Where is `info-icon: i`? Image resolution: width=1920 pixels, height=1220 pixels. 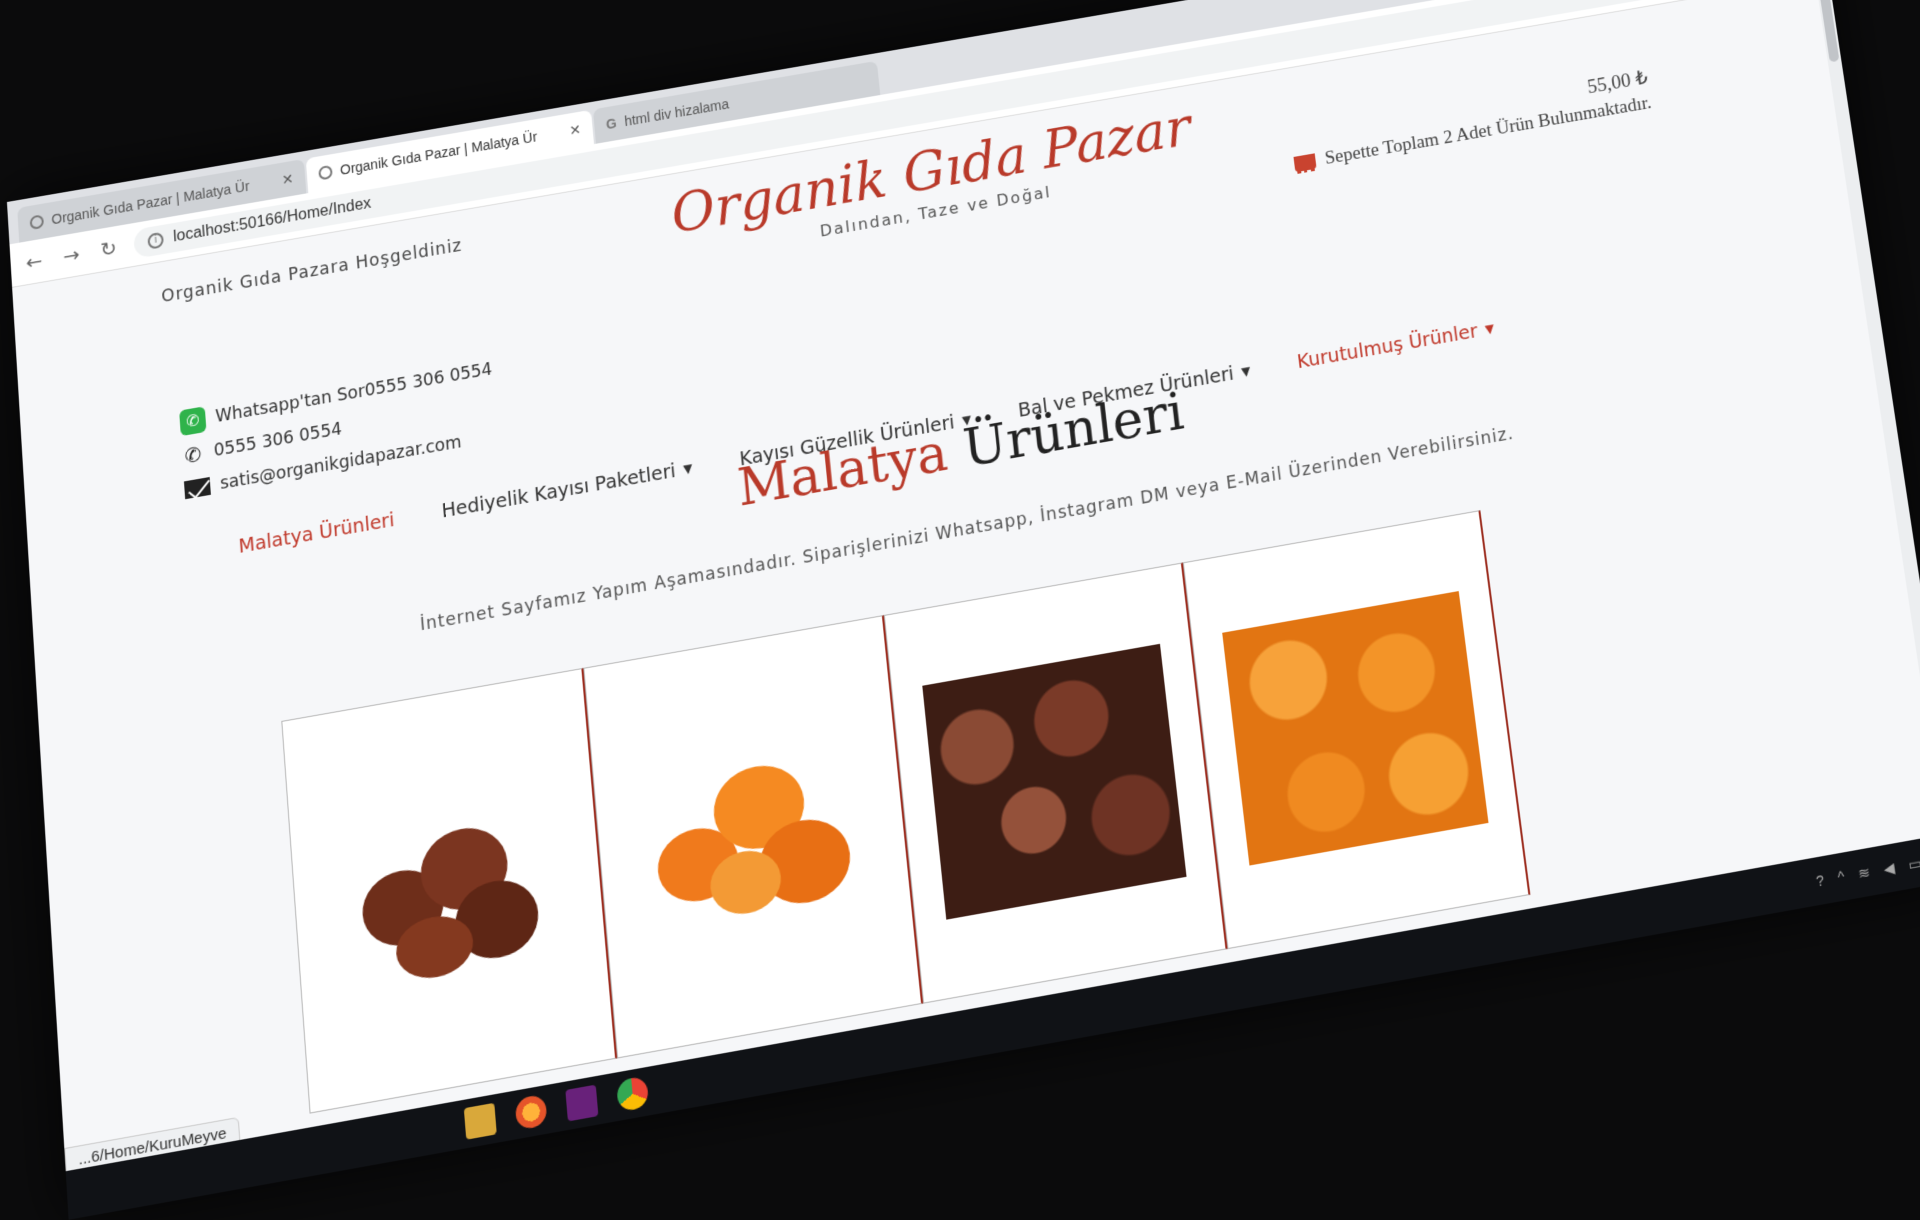
info-icon: i is located at coordinates (155, 240).